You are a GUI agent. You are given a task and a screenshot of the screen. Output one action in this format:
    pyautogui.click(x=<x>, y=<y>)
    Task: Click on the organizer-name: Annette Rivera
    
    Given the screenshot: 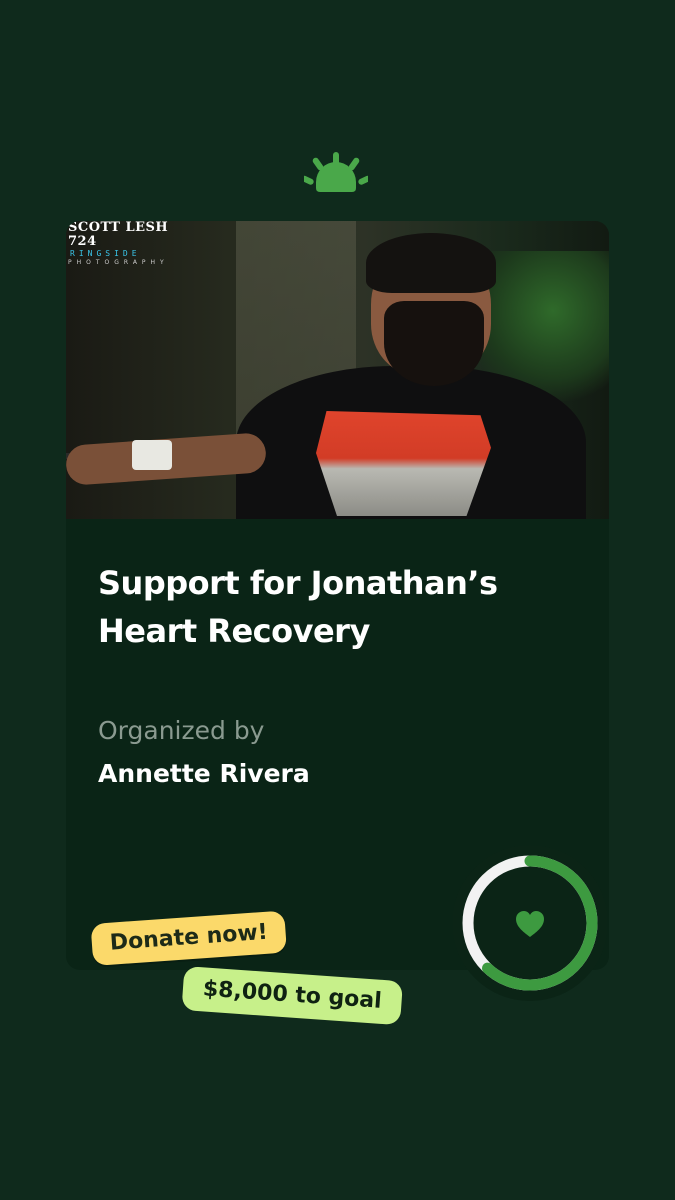 What is the action you would take?
    pyautogui.click(x=204, y=773)
    